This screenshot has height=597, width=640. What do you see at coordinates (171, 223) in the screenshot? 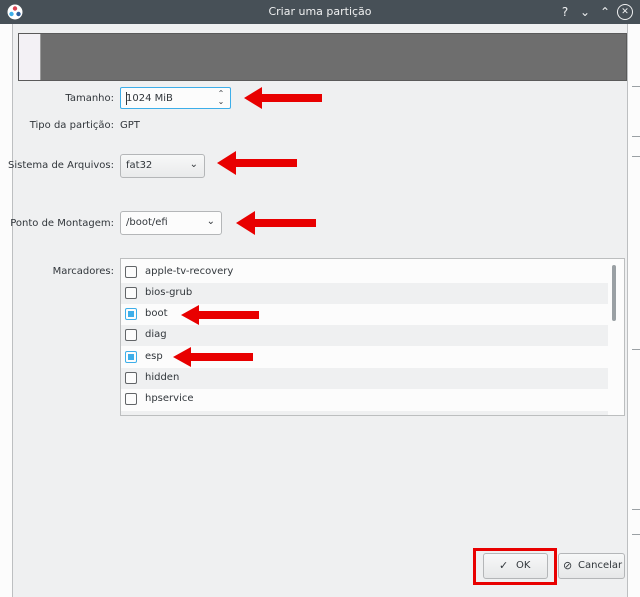
I see `mount-point-combo: /boot/efi ⌄` at bounding box center [171, 223].